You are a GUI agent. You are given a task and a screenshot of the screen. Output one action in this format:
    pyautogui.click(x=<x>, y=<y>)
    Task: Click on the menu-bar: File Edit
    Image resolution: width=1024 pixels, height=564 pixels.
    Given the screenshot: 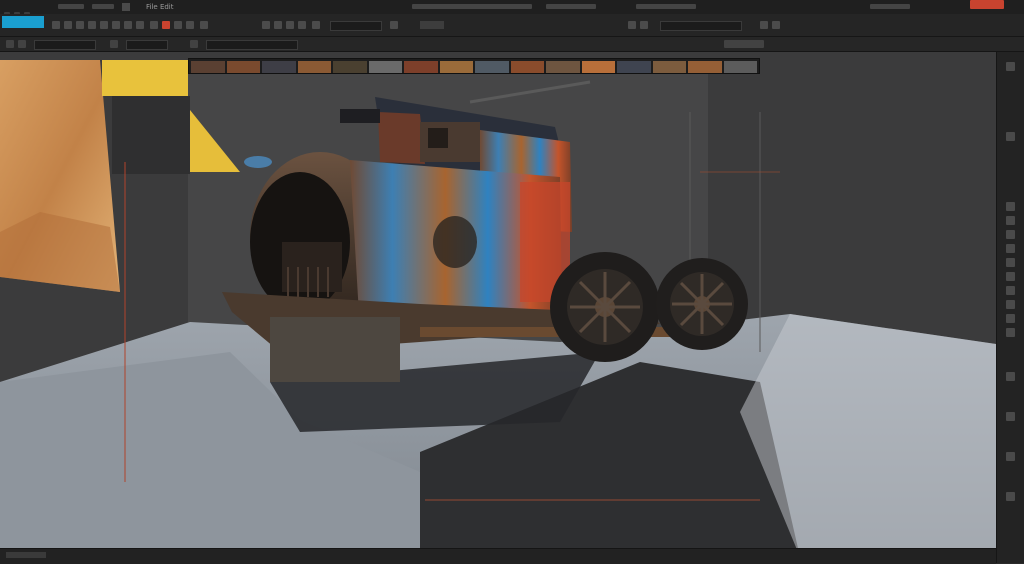 What is the action you would take?
    pyautogui.click(x=512, y=9)
    